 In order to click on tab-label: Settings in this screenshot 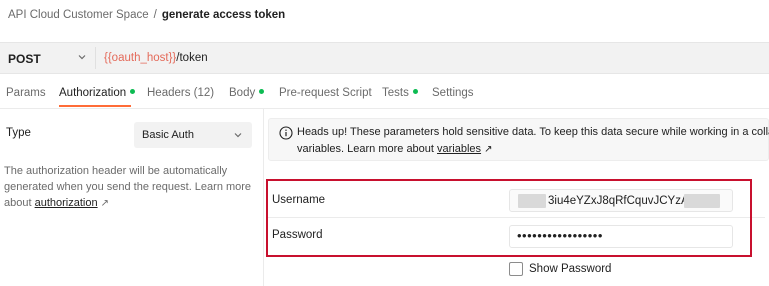, I will do `click(453, 93)`.